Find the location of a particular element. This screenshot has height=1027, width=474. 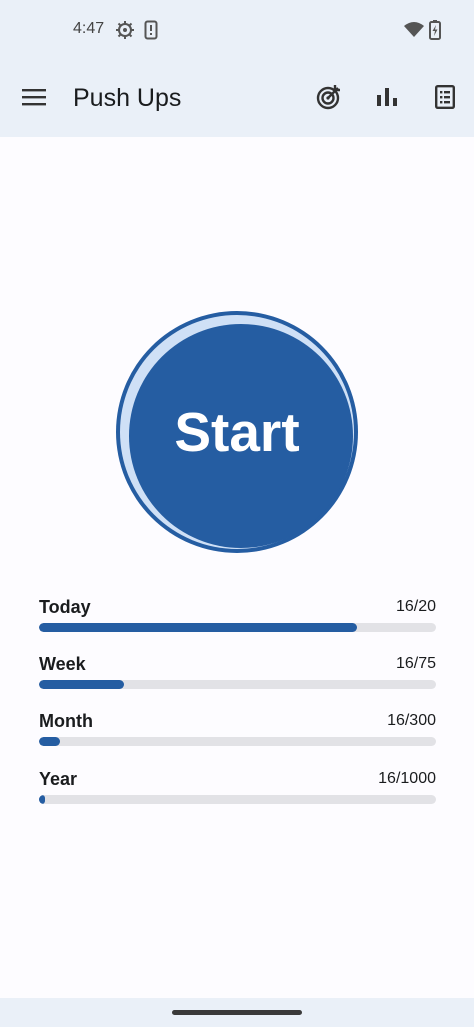

stat-value: 16/1000 is located at coordinates (407, 778).